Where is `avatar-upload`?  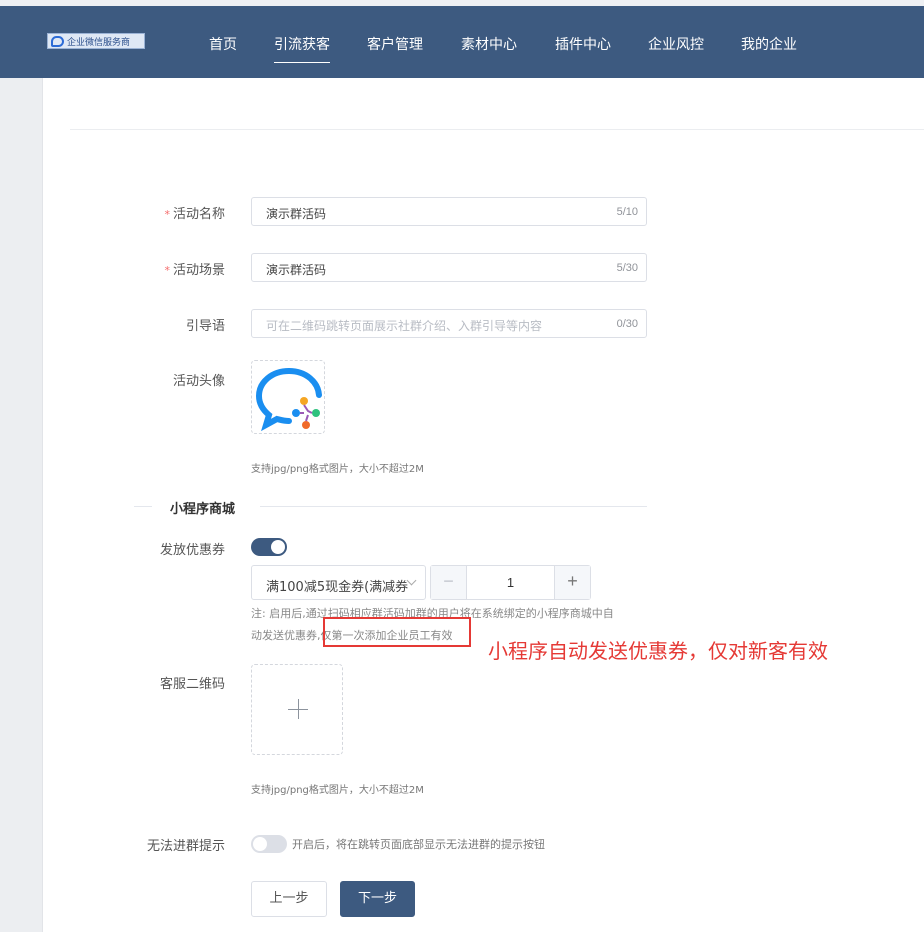
avatar-upload is located at coordinates (288, 397).